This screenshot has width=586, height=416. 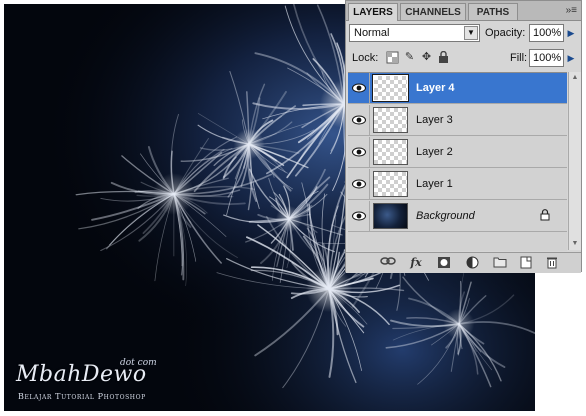 I want to click on layer-name: Background, so click(x=445, y=216).